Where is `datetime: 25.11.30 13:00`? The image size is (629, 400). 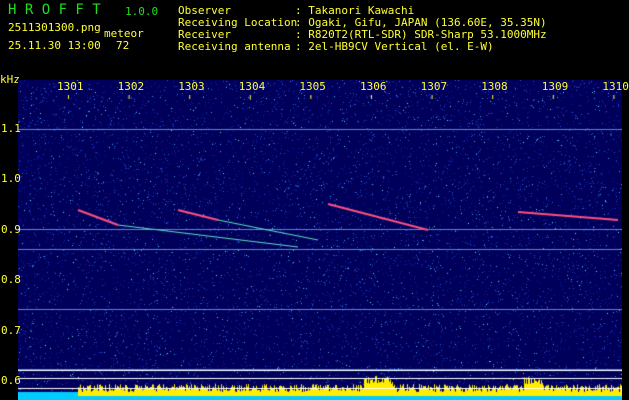 datetime: 25.11.30 13:00 is located at coordinates (54, 45).